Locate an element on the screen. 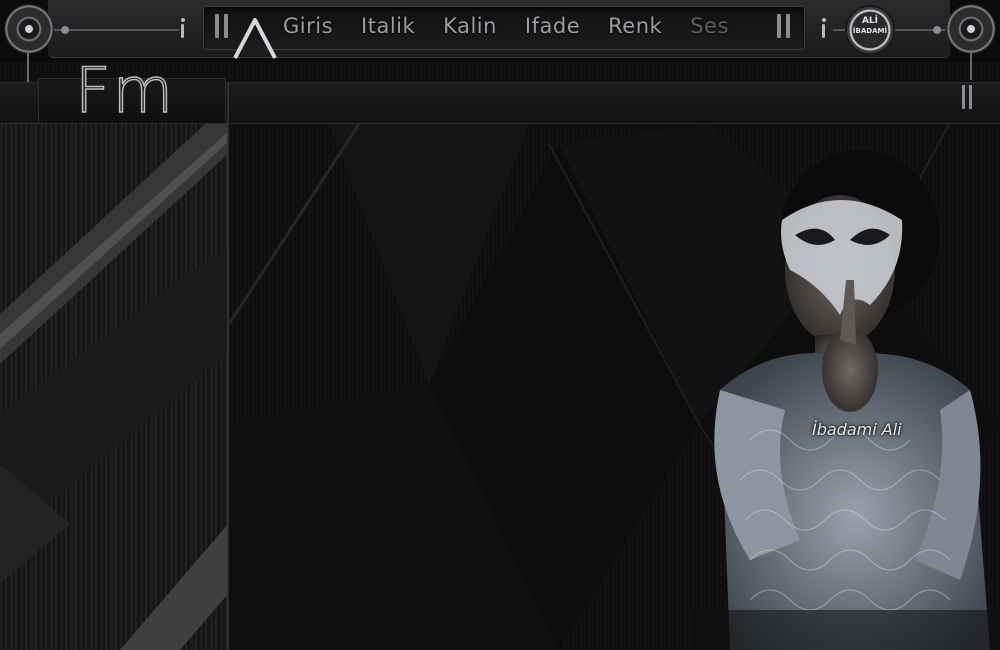 The height and width of the screenshot is (650, 1000). signature-watermark: İbadami Ali is located at coordinates (857, 429).